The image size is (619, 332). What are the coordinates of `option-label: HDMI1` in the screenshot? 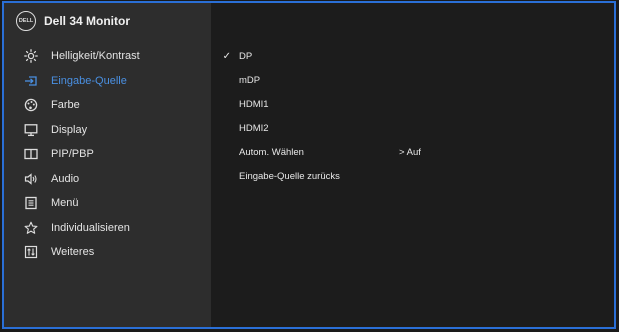 It's located at (254, 104).